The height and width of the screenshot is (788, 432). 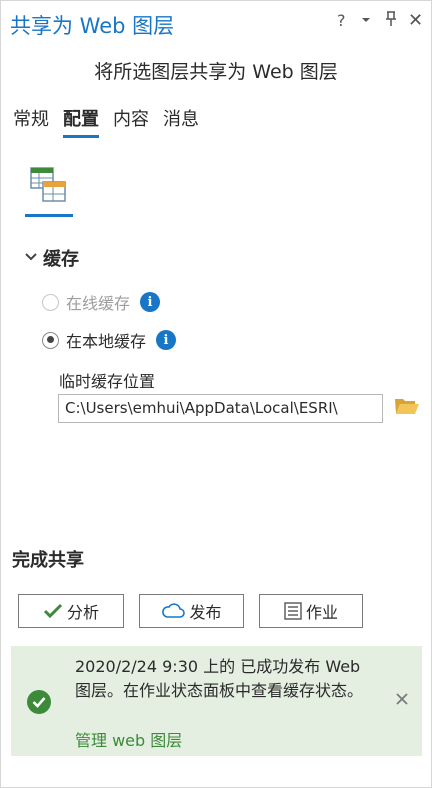 I want to click on local-cache-label: 在本地缓存, so click(x=106, y=341).